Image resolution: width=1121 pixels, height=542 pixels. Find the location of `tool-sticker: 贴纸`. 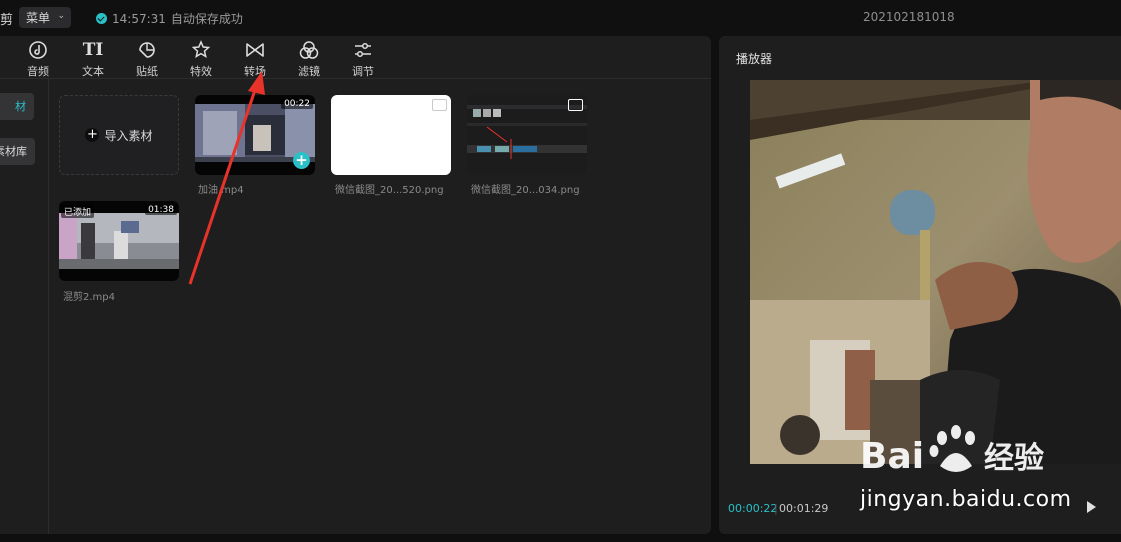

tool-sticker: 贴纸 is located at coordinates (147, 59).